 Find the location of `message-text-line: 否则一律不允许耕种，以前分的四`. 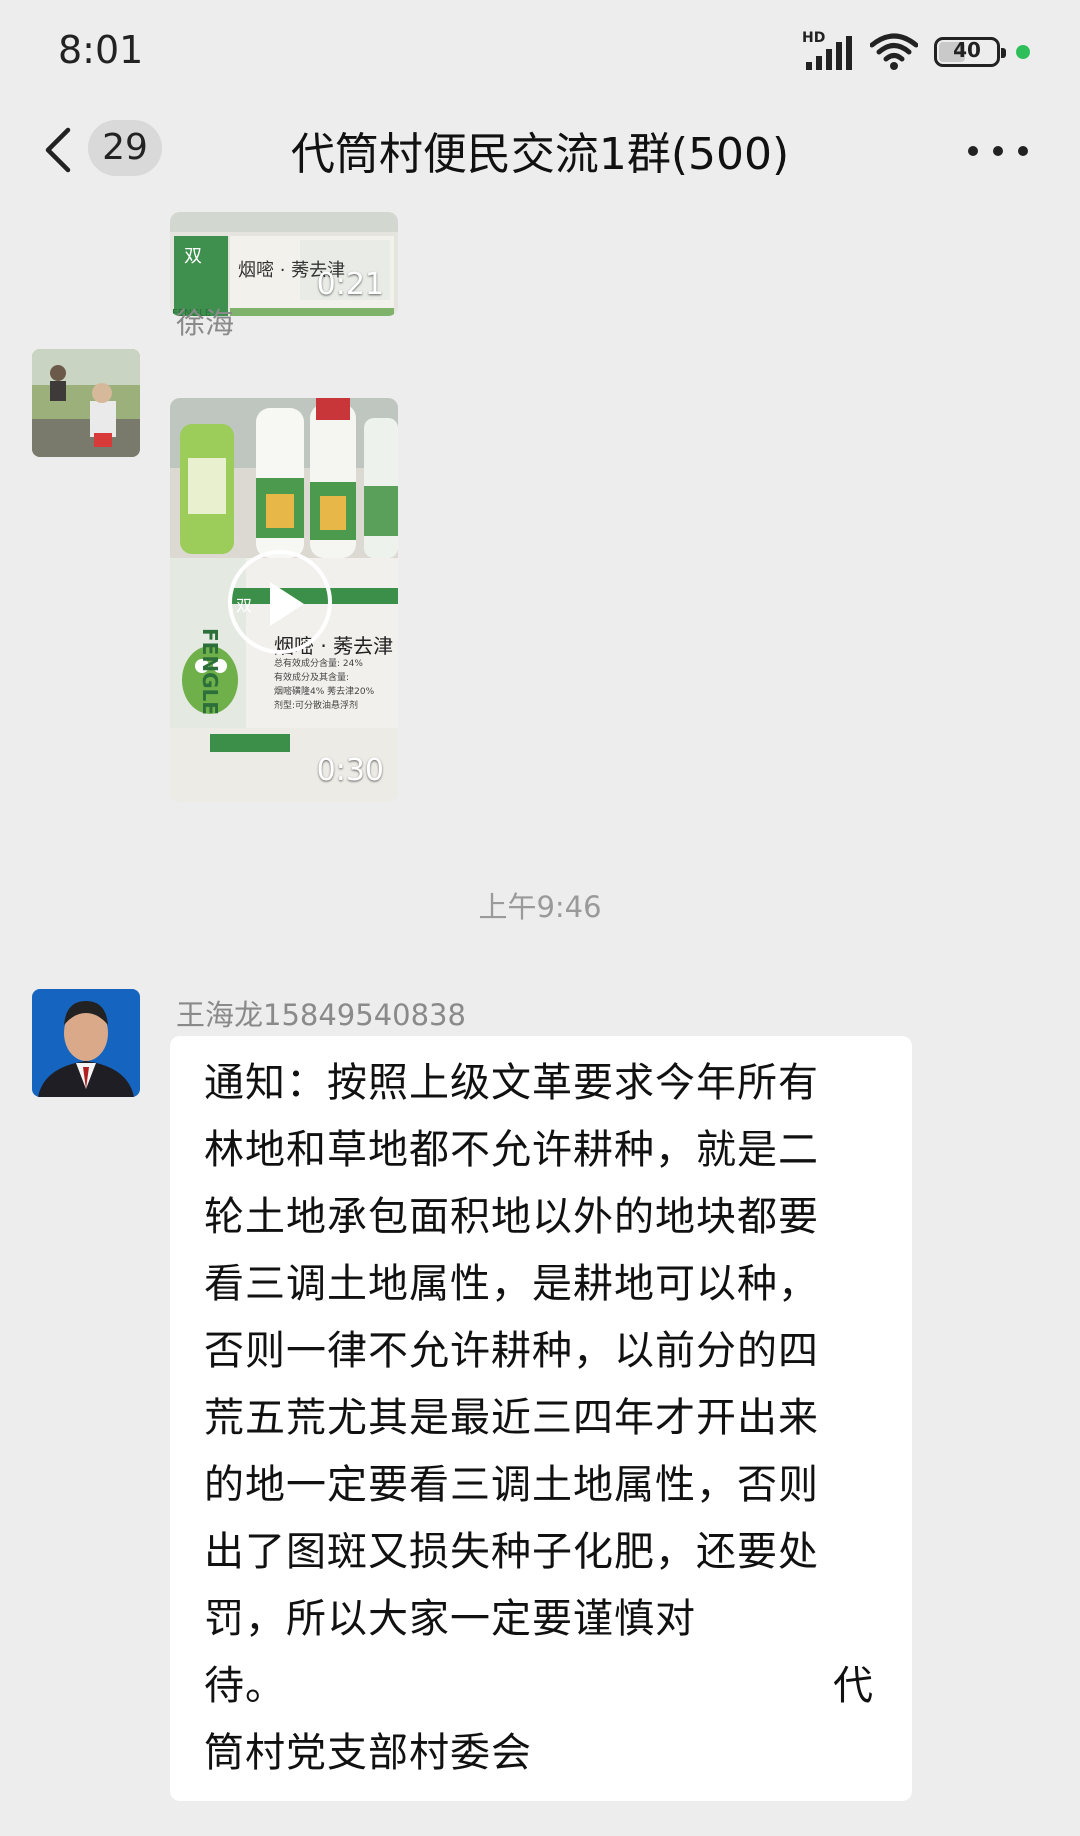

message-text-line: 否则一律不允许耕种，以前分的四 is located at coordinates (511, 1351).